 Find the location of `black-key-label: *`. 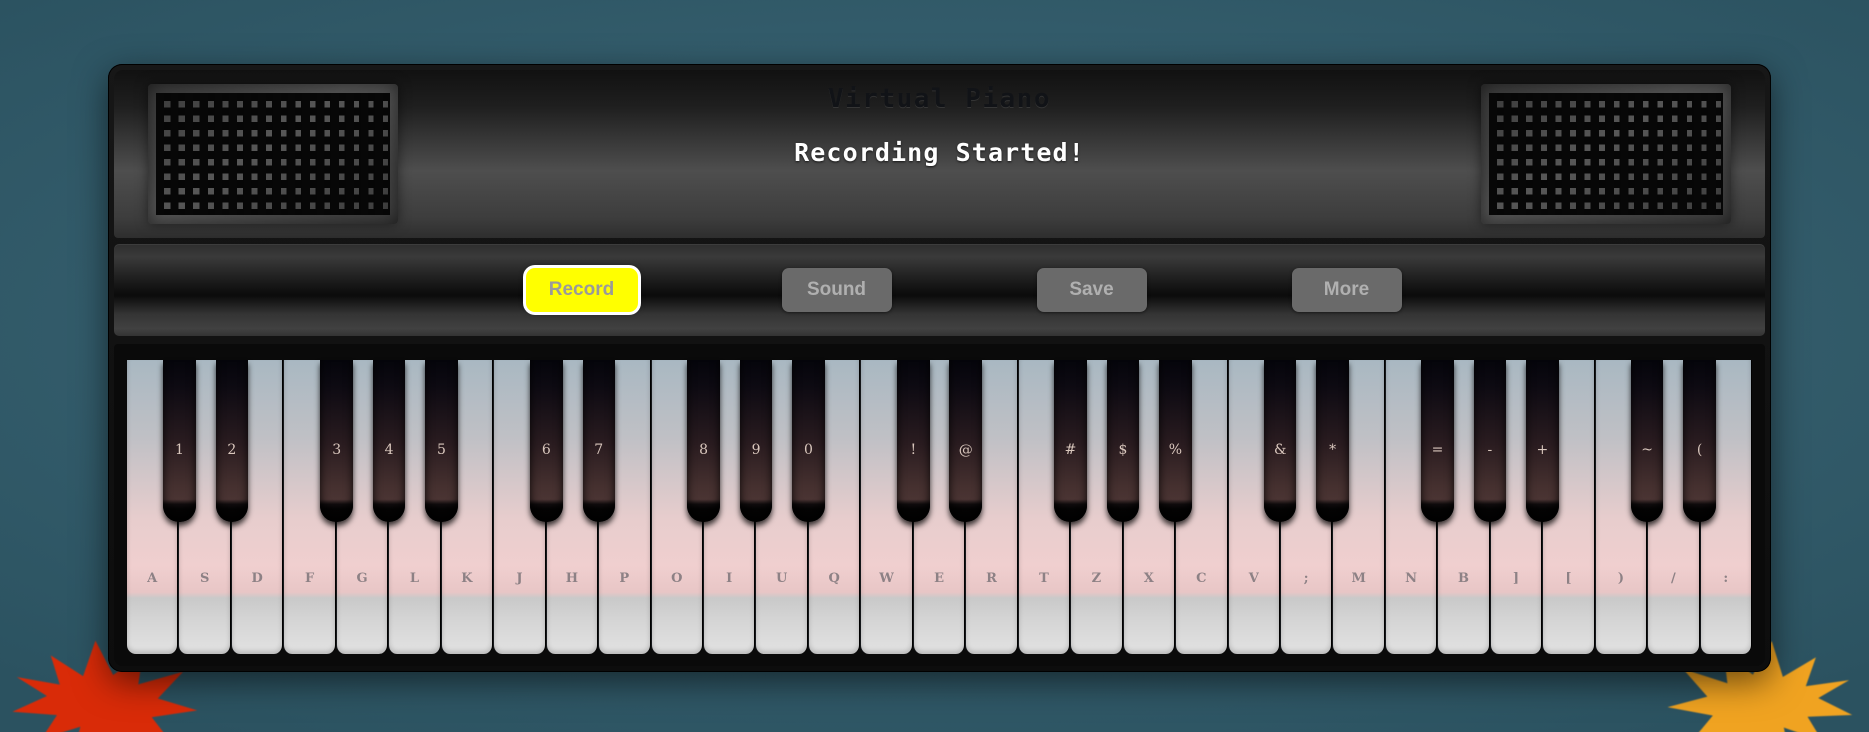

black-key-label: * is located at coordinates (1333, 450).